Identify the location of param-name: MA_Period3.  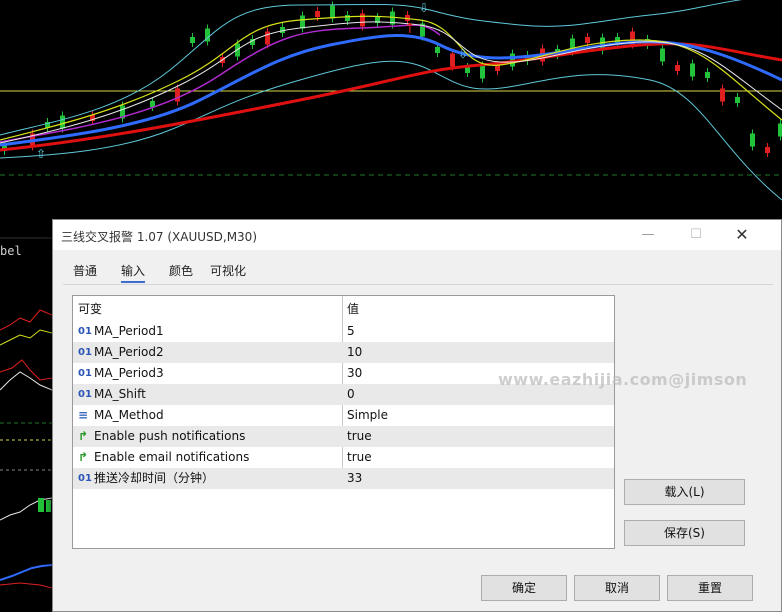
(129, 373).